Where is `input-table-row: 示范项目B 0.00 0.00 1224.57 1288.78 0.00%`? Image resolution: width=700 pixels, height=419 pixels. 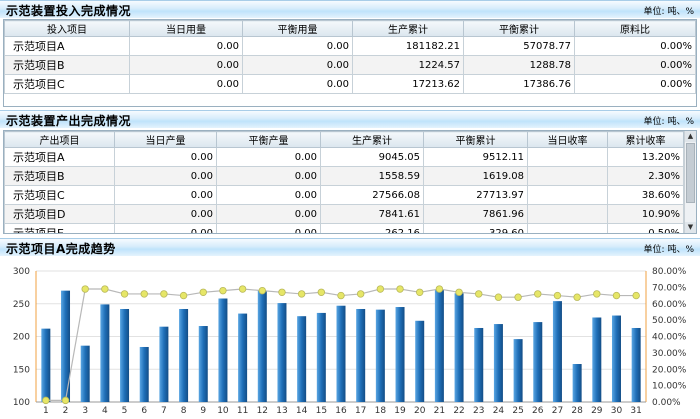
input-table-row: 示范项目B 0.00 0.00 1224.57 1288.78 0.00% is located at coordinates (350, 65).